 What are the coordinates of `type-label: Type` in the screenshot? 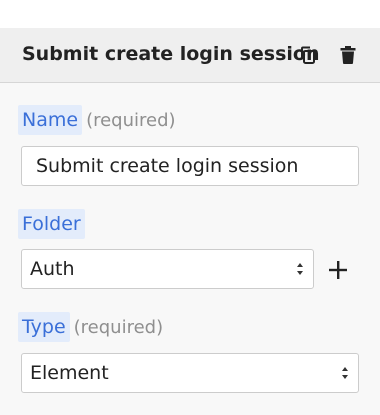 It's located at (44, 327).